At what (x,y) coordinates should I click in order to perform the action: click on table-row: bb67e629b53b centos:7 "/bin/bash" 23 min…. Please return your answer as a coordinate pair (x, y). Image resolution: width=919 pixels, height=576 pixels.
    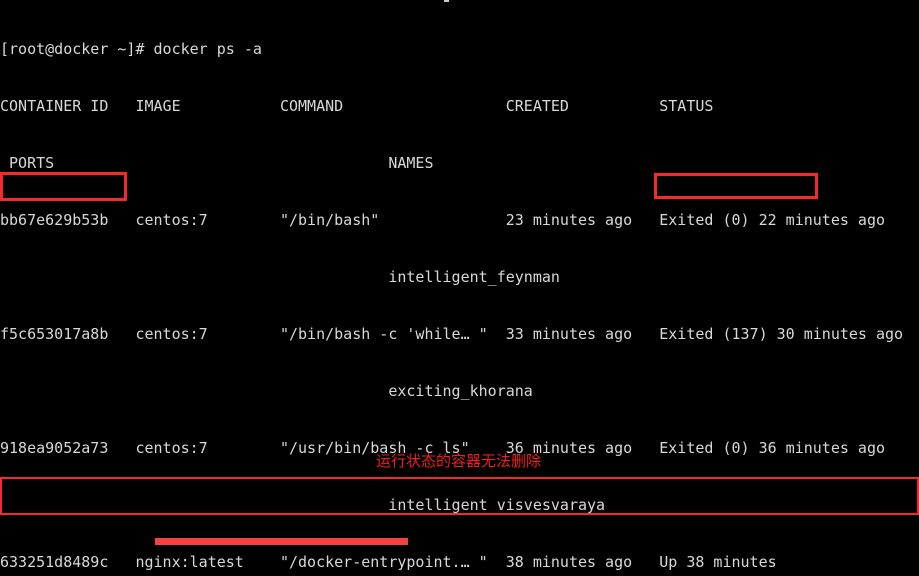
    Looking at the image, I should click on (443, 220).